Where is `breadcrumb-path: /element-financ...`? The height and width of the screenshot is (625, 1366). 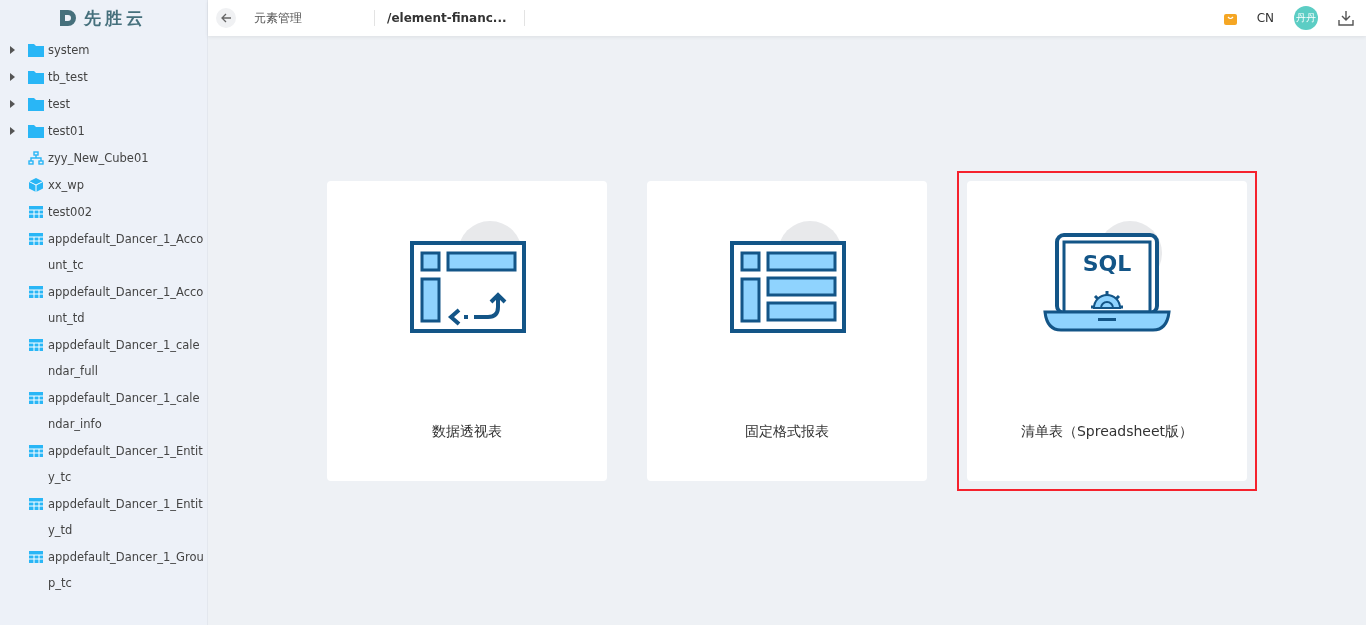 breadcrumb-path: /element-financ... is located at coordinates (447, 18).